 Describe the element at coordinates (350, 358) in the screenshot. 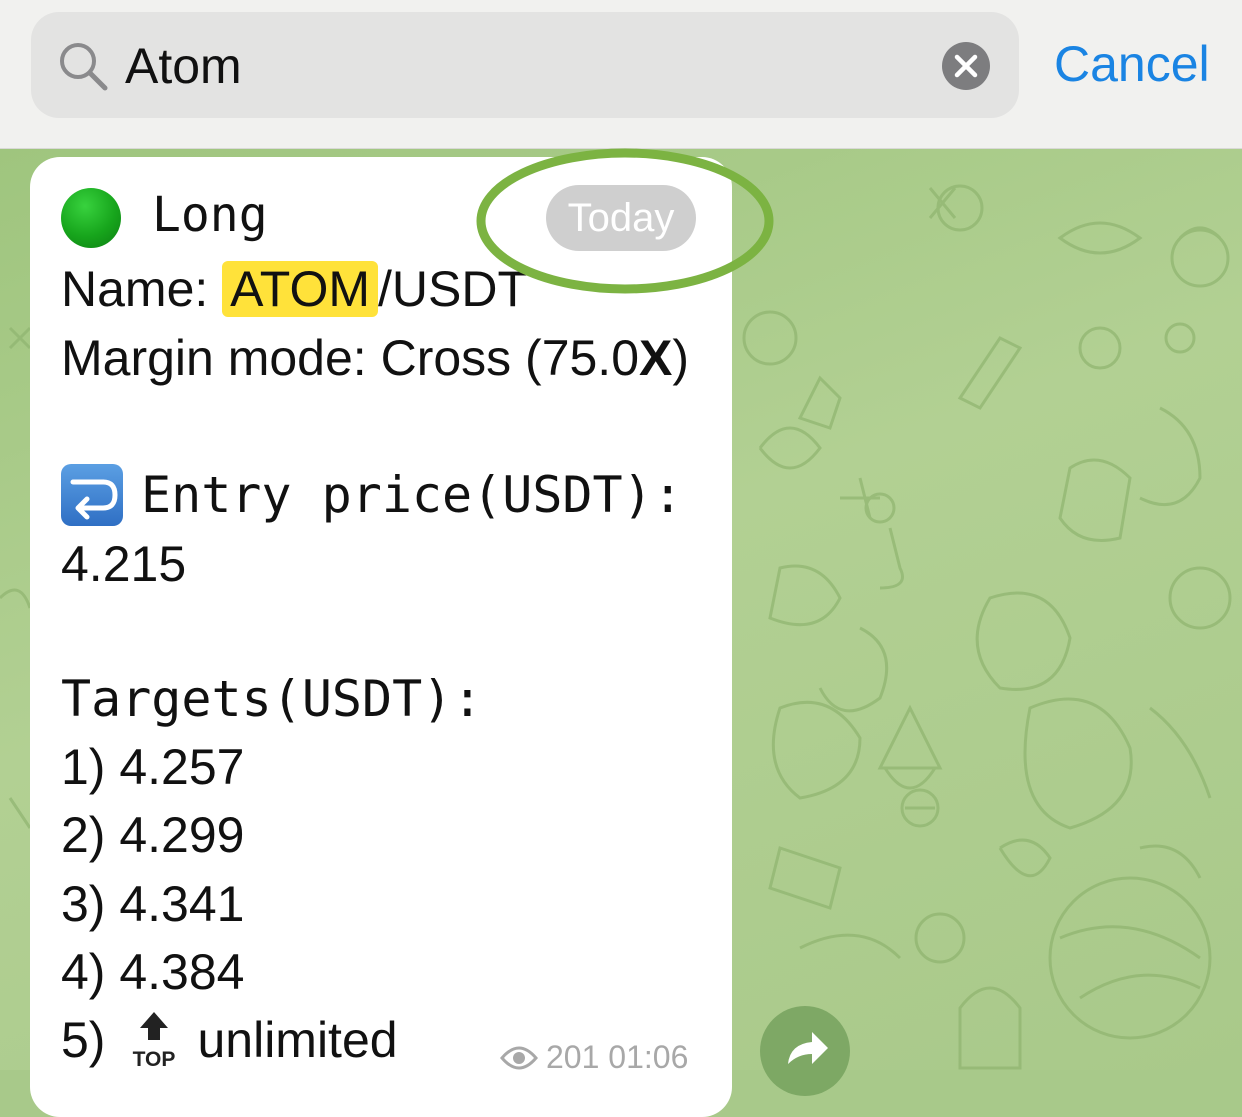

I see `margin-mode-text: Margin mode: Cross (75.0` at that location.